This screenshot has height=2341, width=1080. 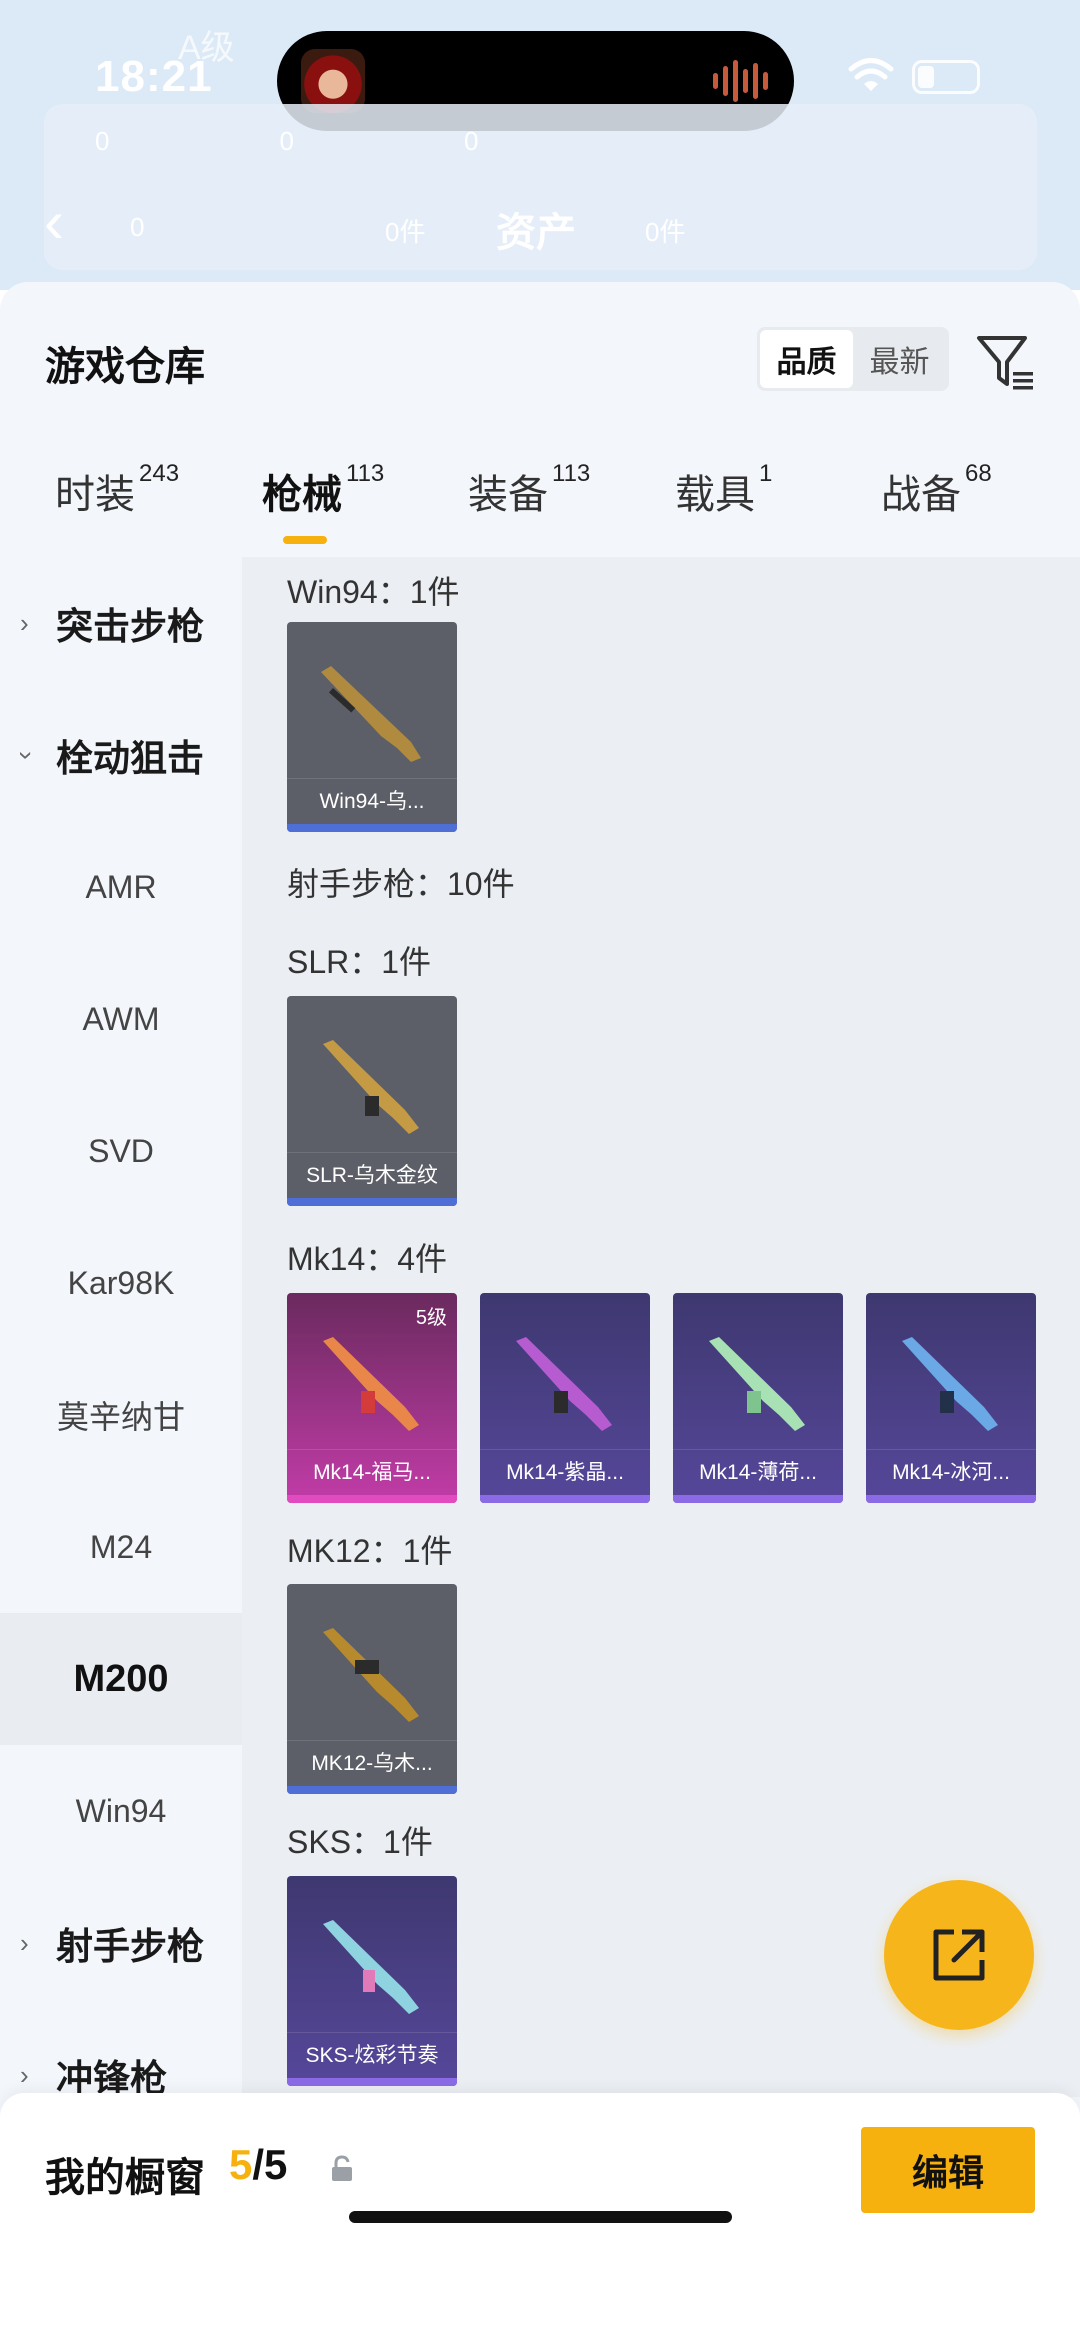 I want to click on category-tabs: 时装 243 枪械 113 装备 113 载具 1 战备 68, so click(x=540, y=501).